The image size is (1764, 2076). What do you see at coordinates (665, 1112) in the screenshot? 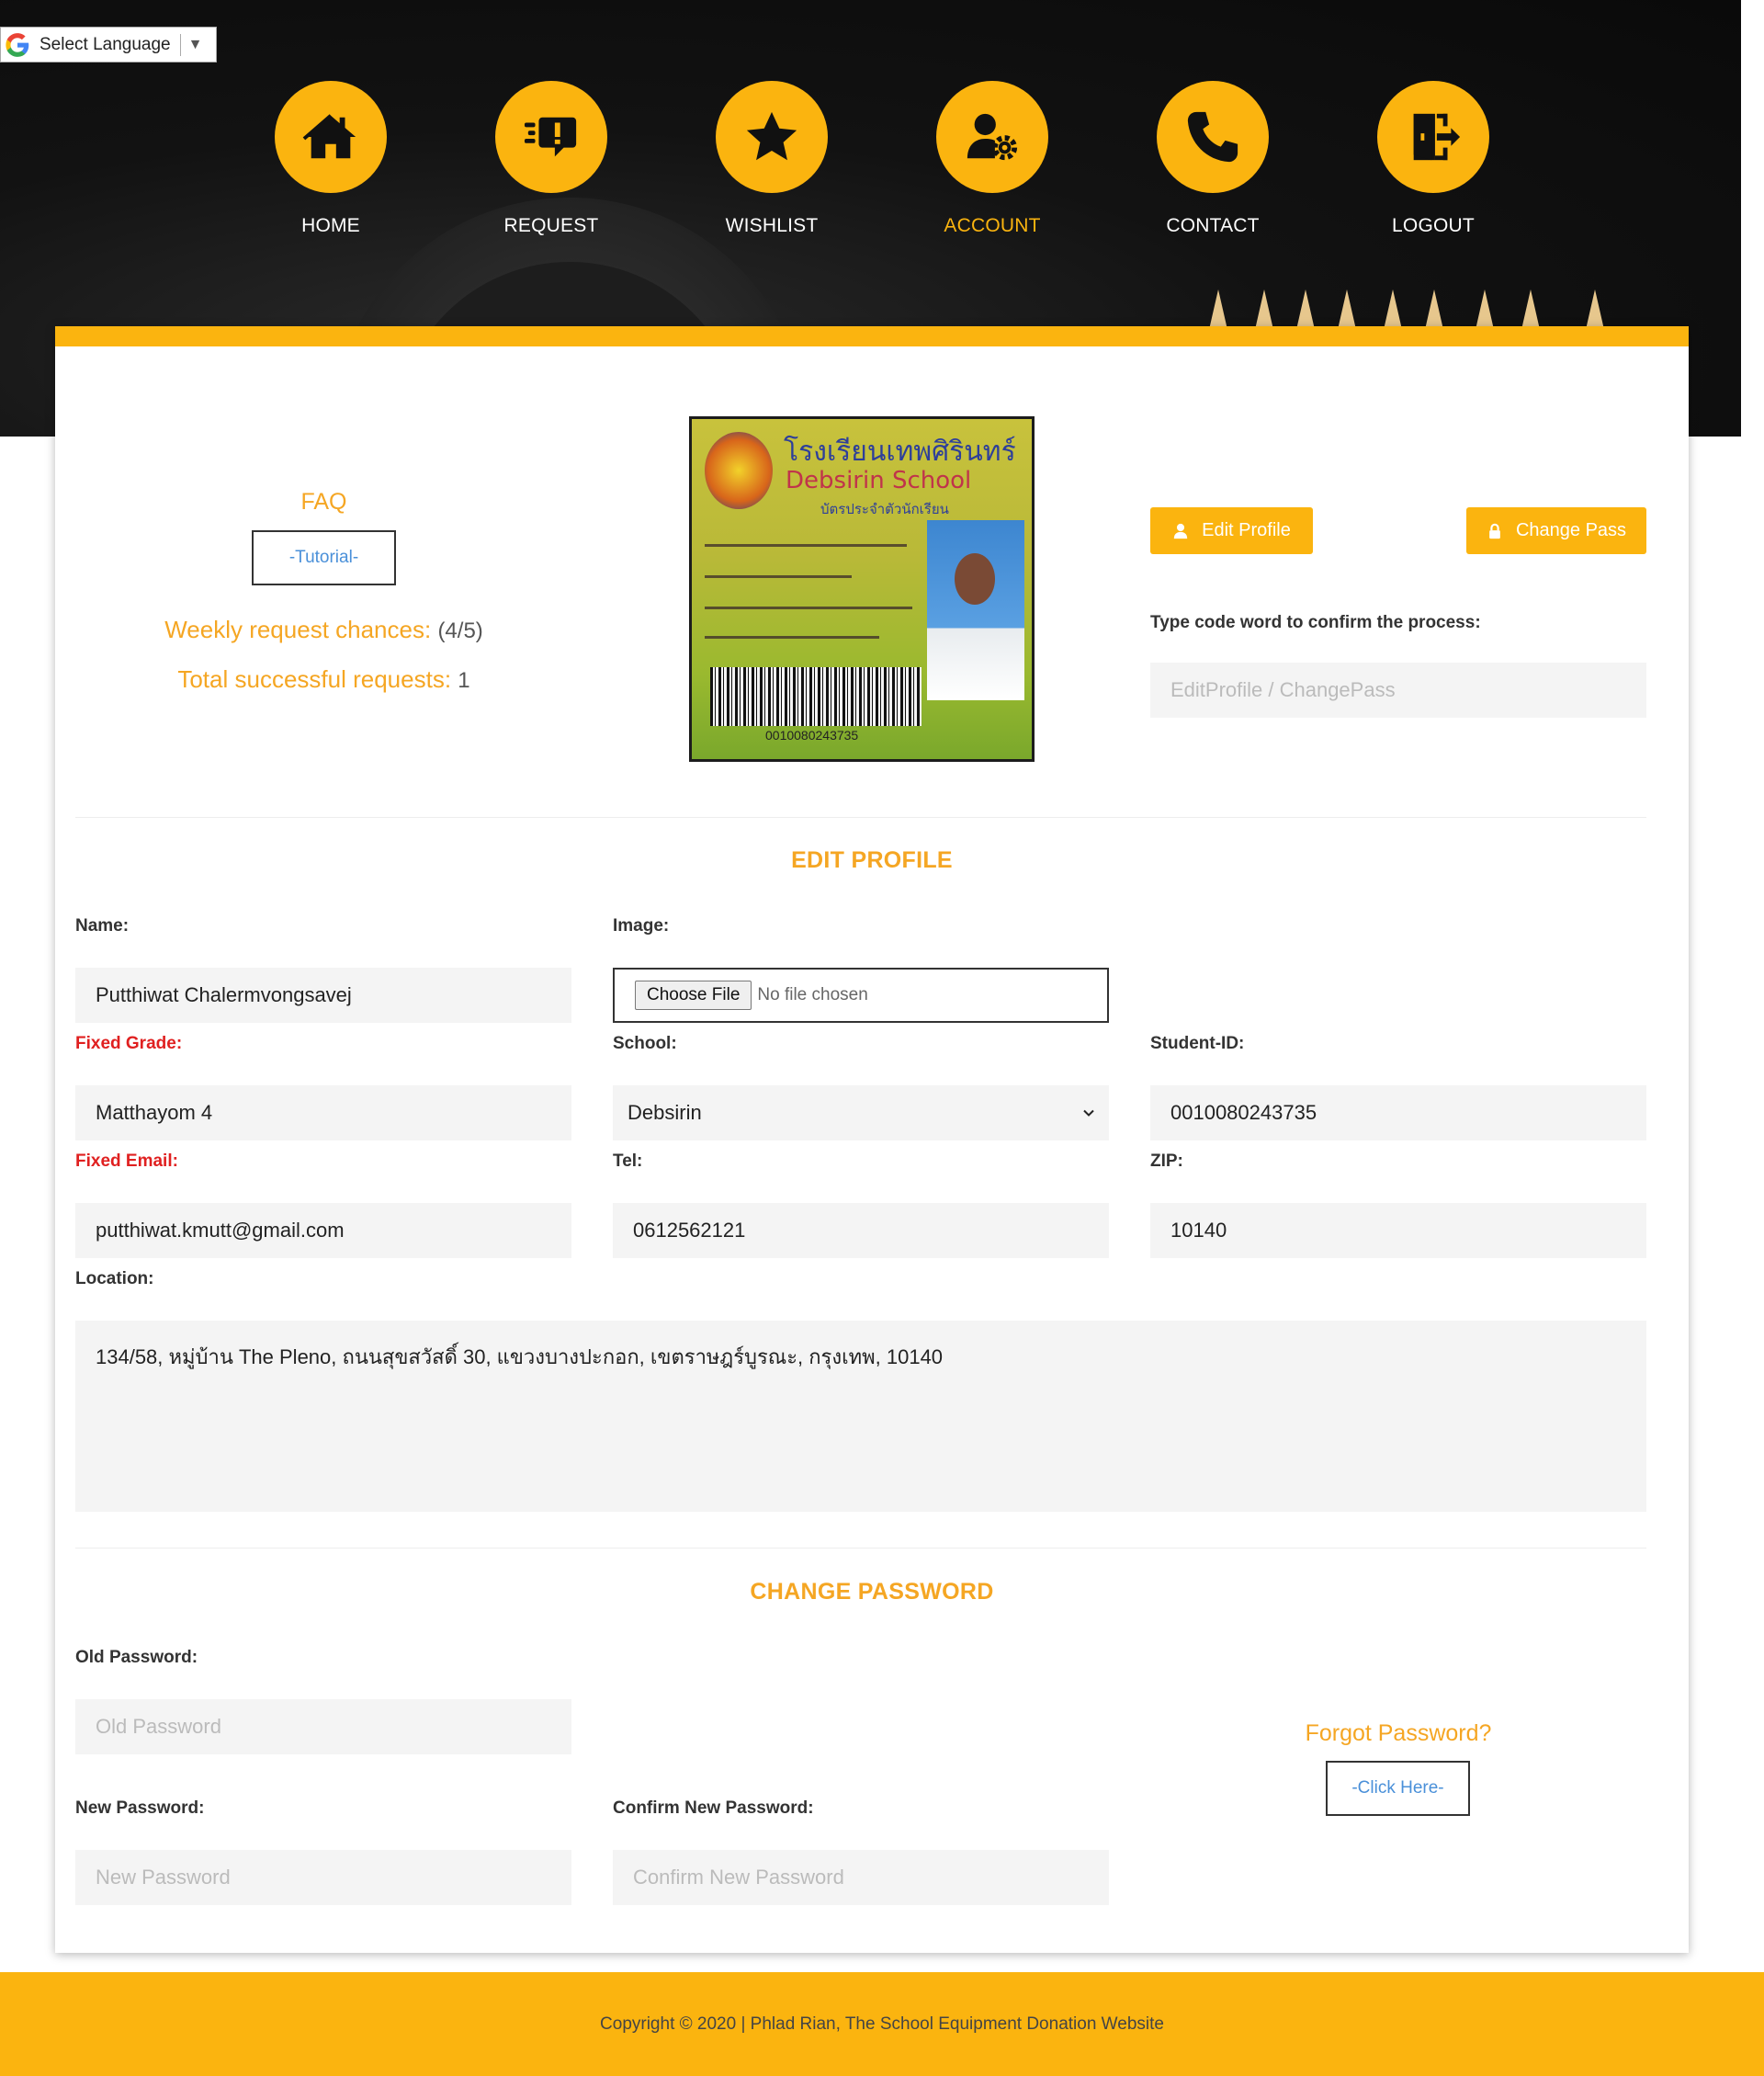
I see `school-select-value: Debsirin` at bounding box center [665, 1112].